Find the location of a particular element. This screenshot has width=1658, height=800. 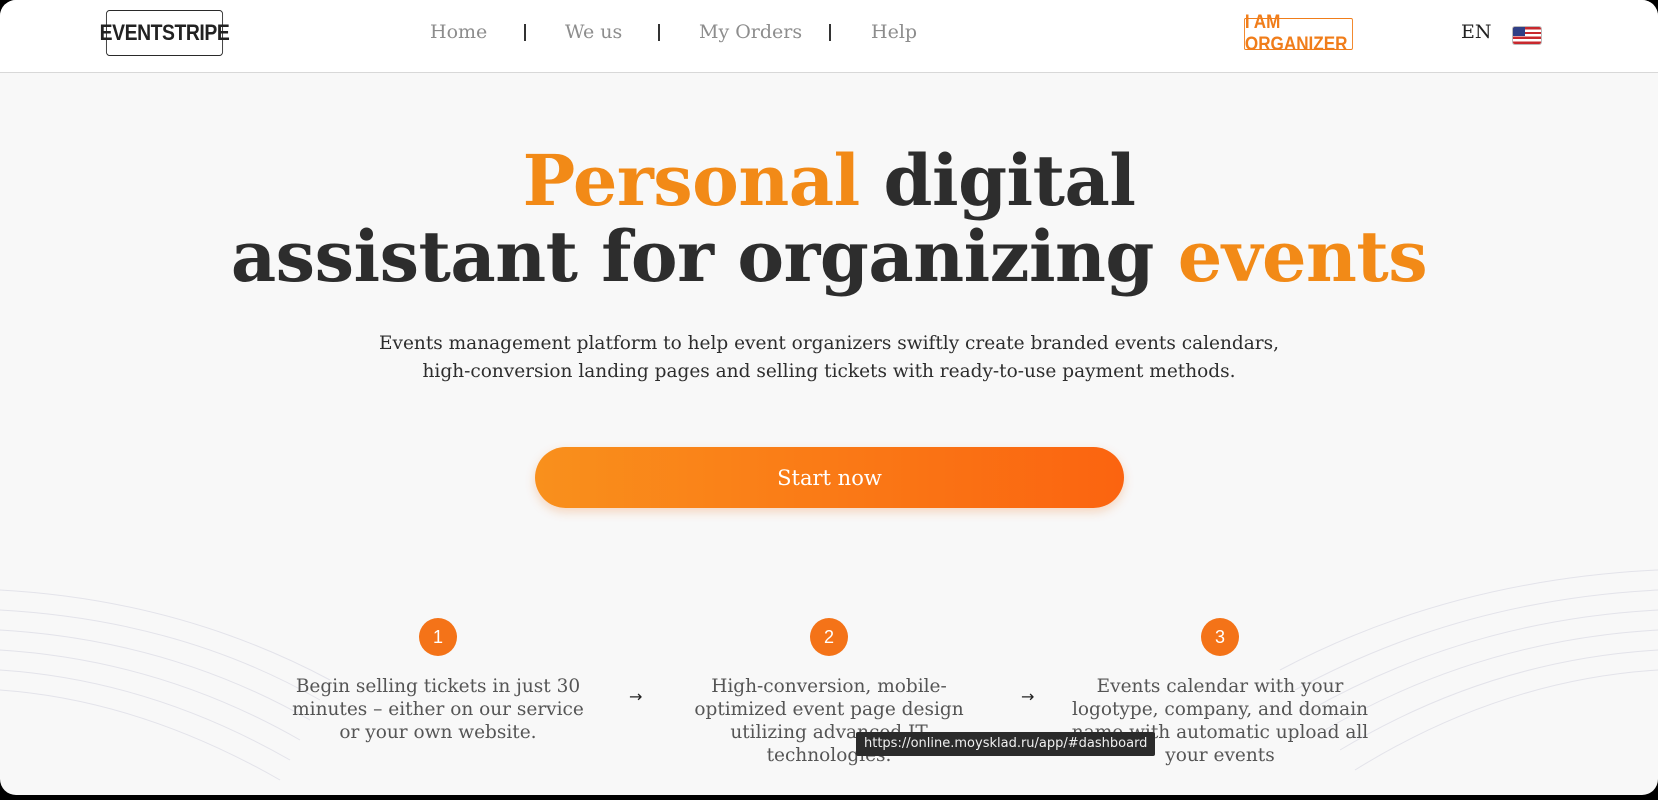

step-2-badge: 2 is located at coordinates (829, 637).